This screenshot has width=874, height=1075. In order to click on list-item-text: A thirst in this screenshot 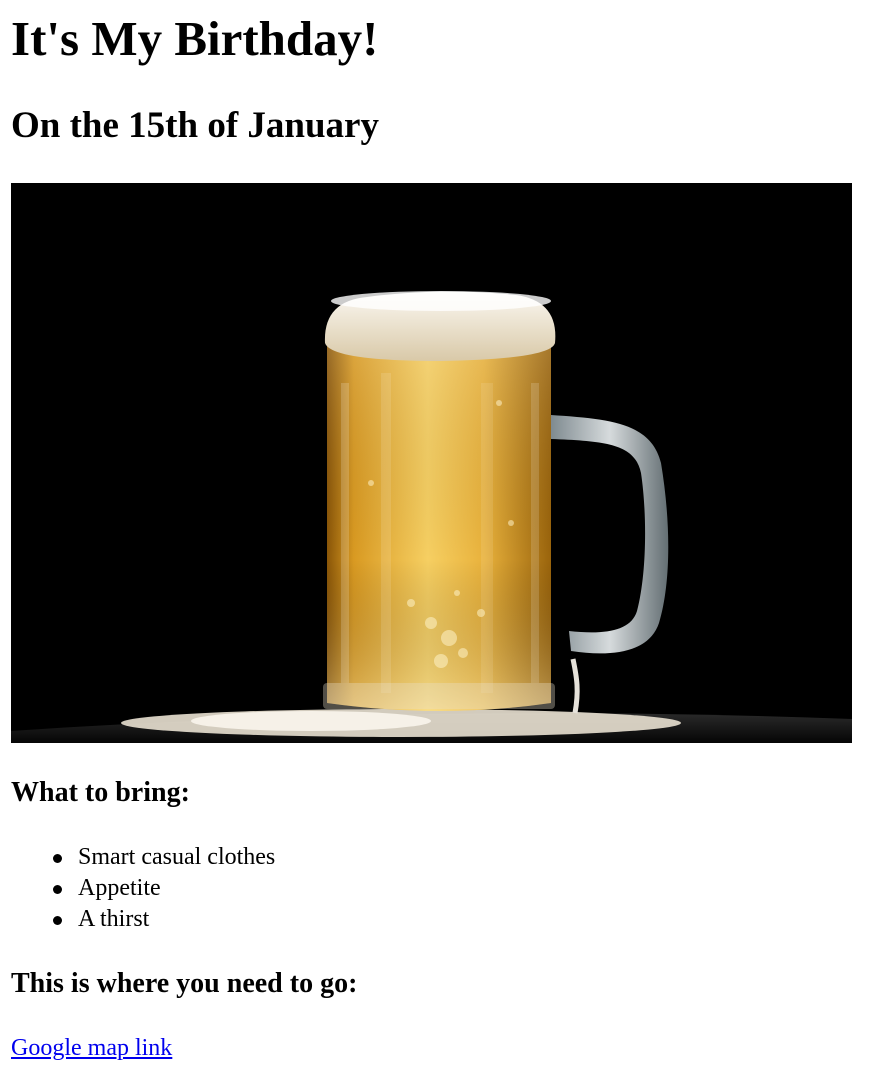, I will do `click(114, 919)`.